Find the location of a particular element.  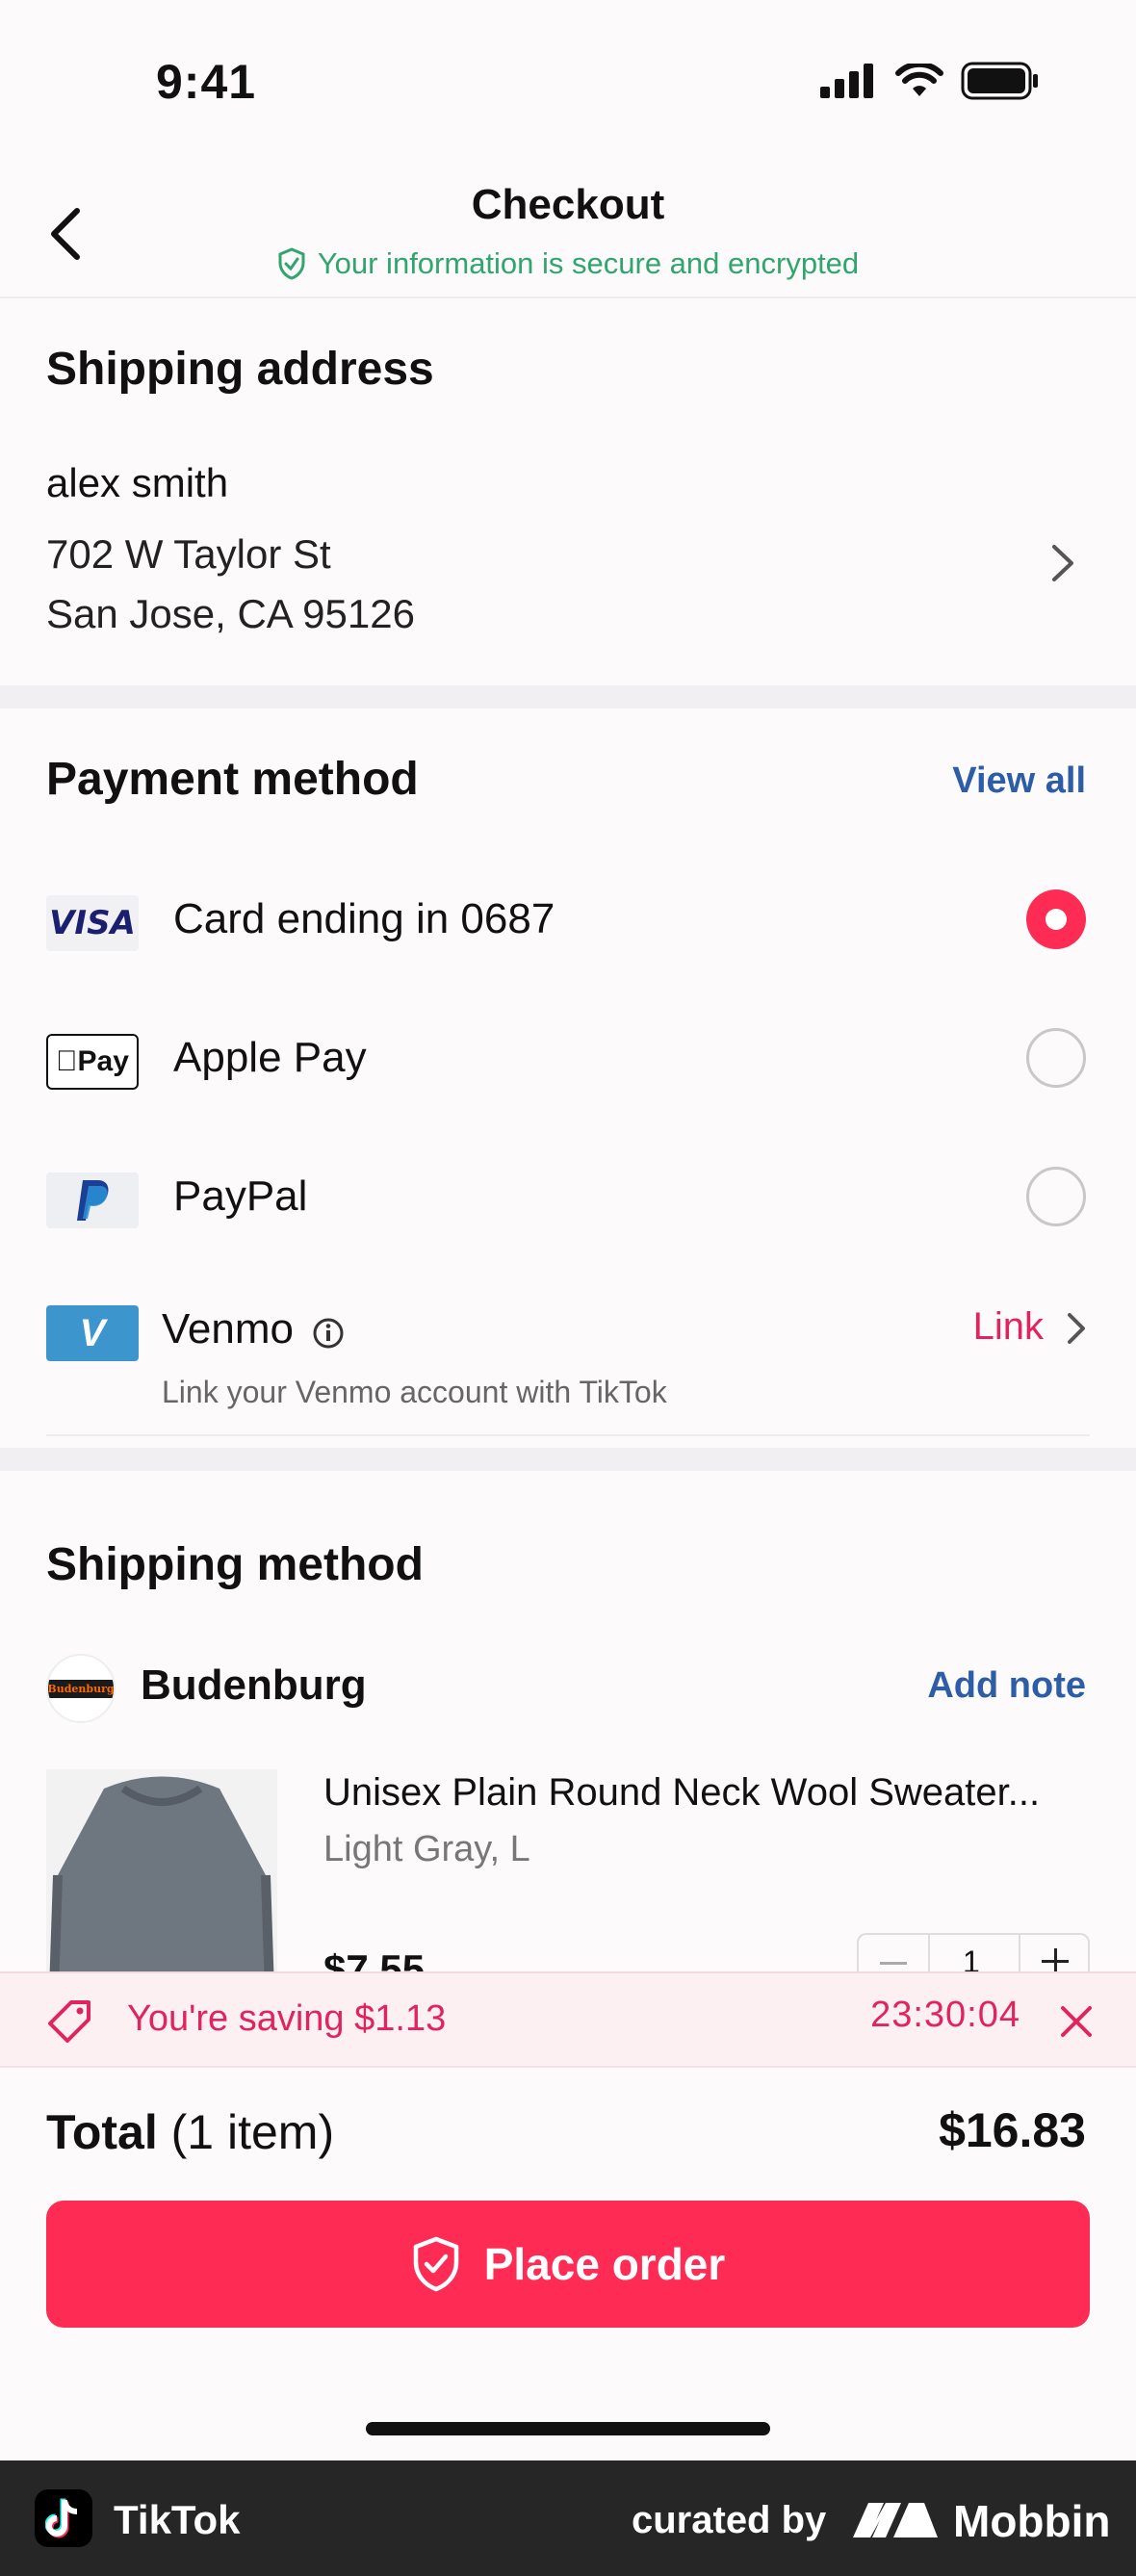

visa-logo-icon: VISA is located at coordinates (93, 923).